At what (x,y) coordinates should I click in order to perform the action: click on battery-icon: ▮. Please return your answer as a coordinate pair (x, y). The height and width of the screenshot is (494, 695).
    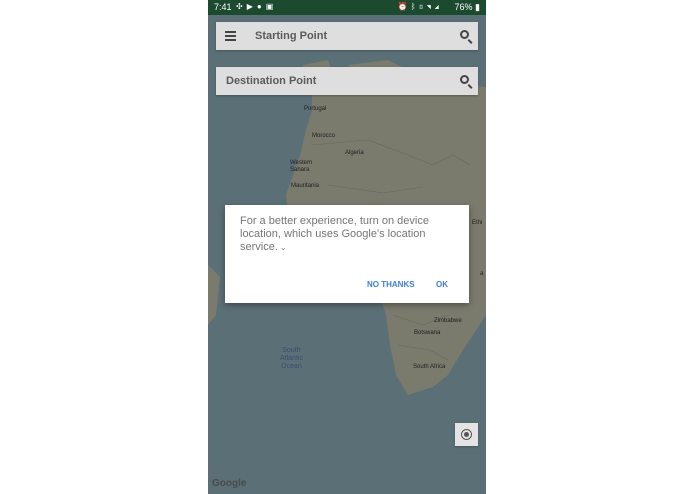
    Looking at the image, I should click on (477, 7).